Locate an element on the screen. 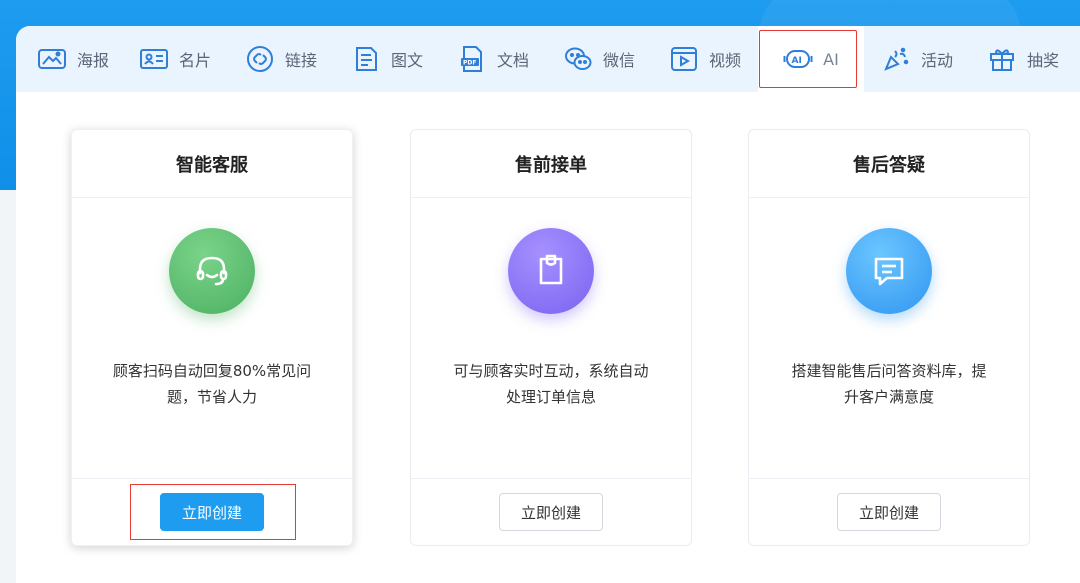 The width and height of the screenshot is (1080, 583). poster-icon is located at coordinates (51, 59).